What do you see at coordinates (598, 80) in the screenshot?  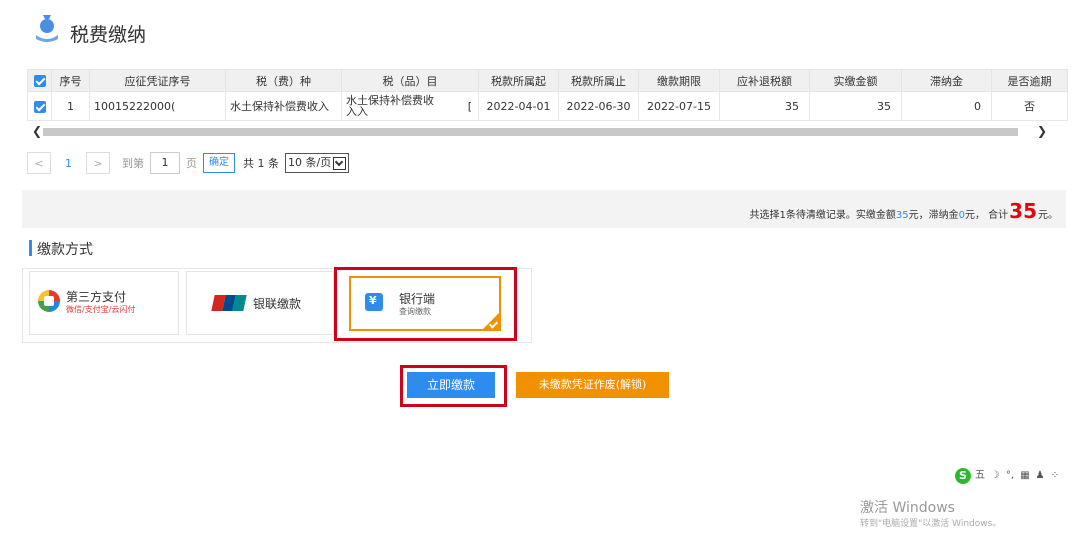 I see `col-header: 税款所属止` at bounding box center [598, 80].